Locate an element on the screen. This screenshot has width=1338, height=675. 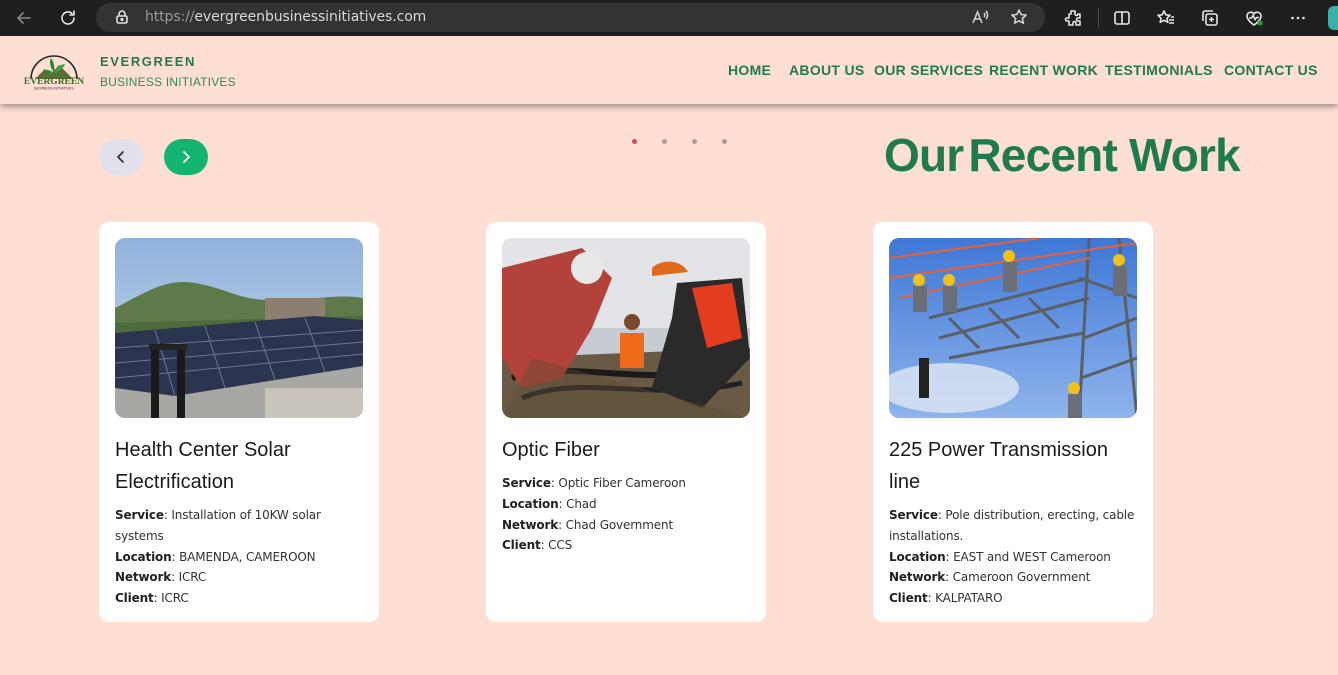
copilot-icon is located at coordinates (1333, 18).